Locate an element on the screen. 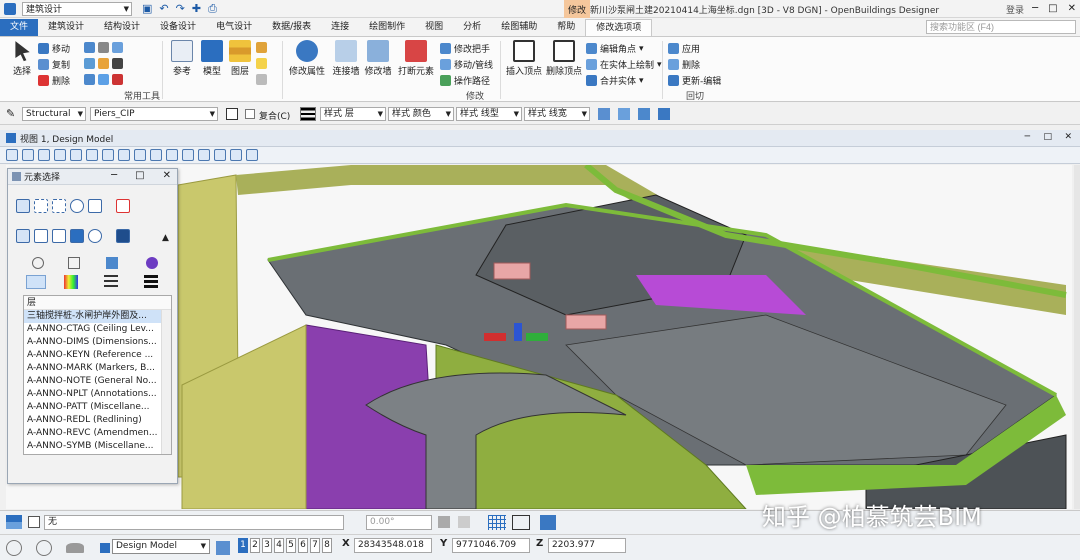  hat-icon is located at coordinates (75, 548).